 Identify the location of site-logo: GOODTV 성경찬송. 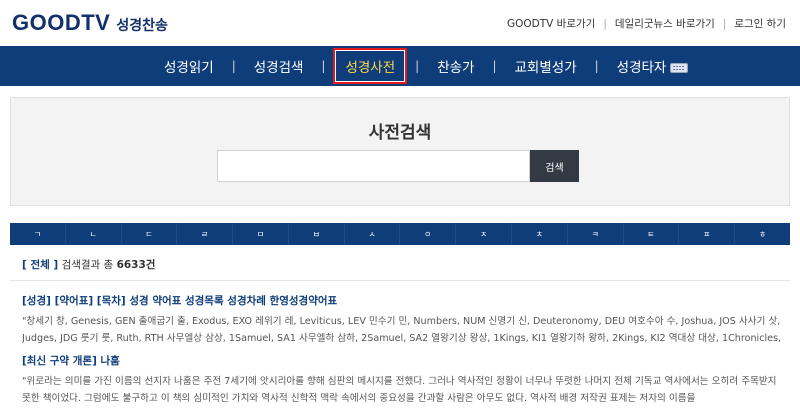
(90, 23).